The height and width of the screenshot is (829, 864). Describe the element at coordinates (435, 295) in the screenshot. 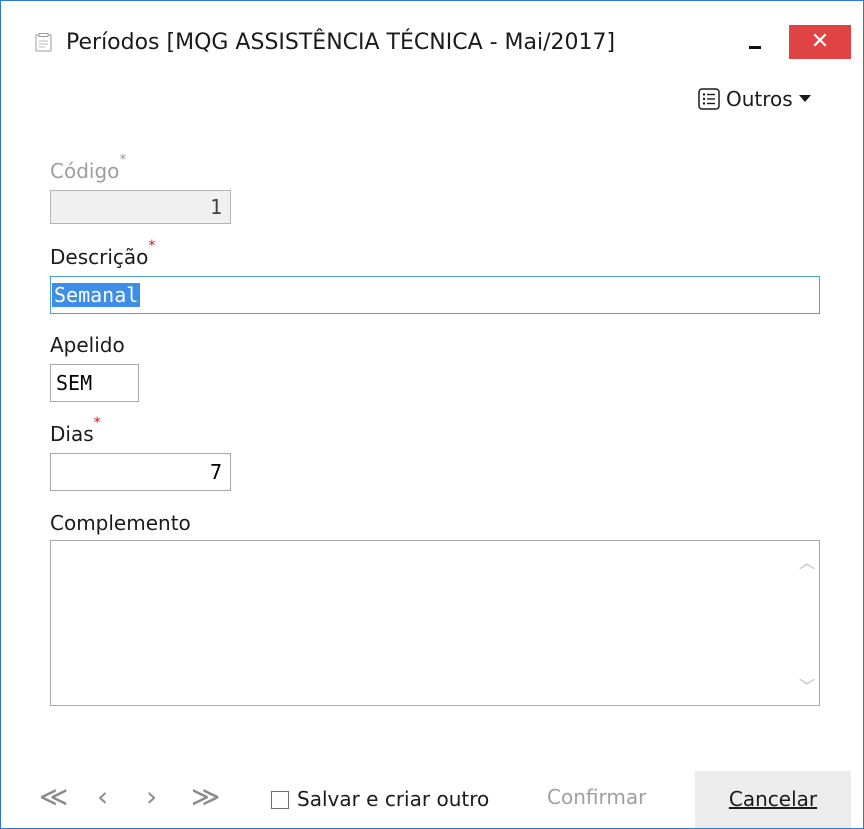

I see `descricao-field: Semanal` at that location.